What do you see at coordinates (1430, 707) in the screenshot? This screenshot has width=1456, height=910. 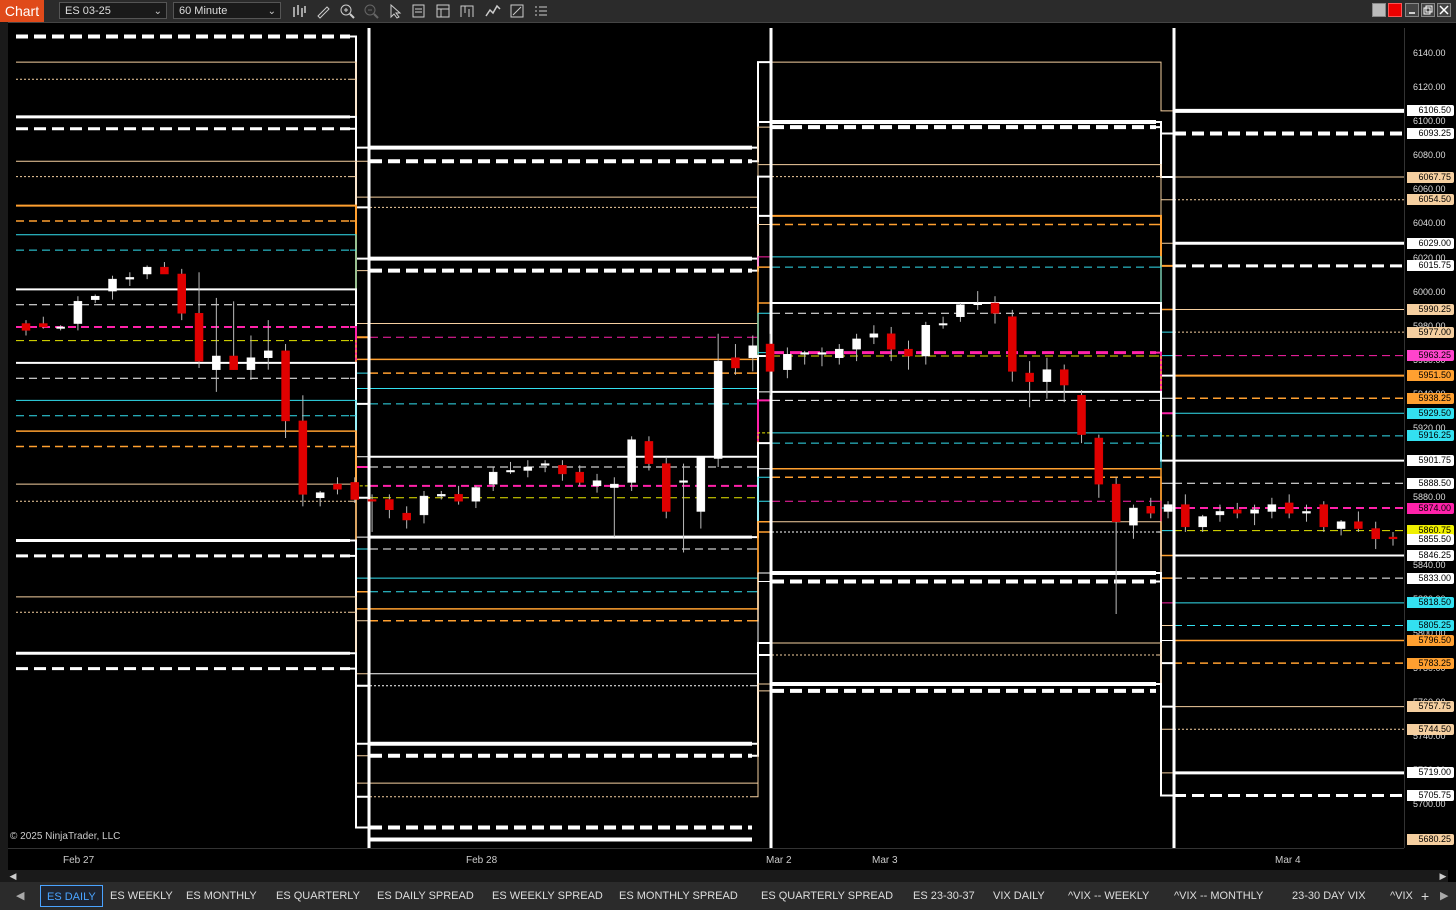 I see `price-marker: 5757.75` at bounding box center [1430, 707].